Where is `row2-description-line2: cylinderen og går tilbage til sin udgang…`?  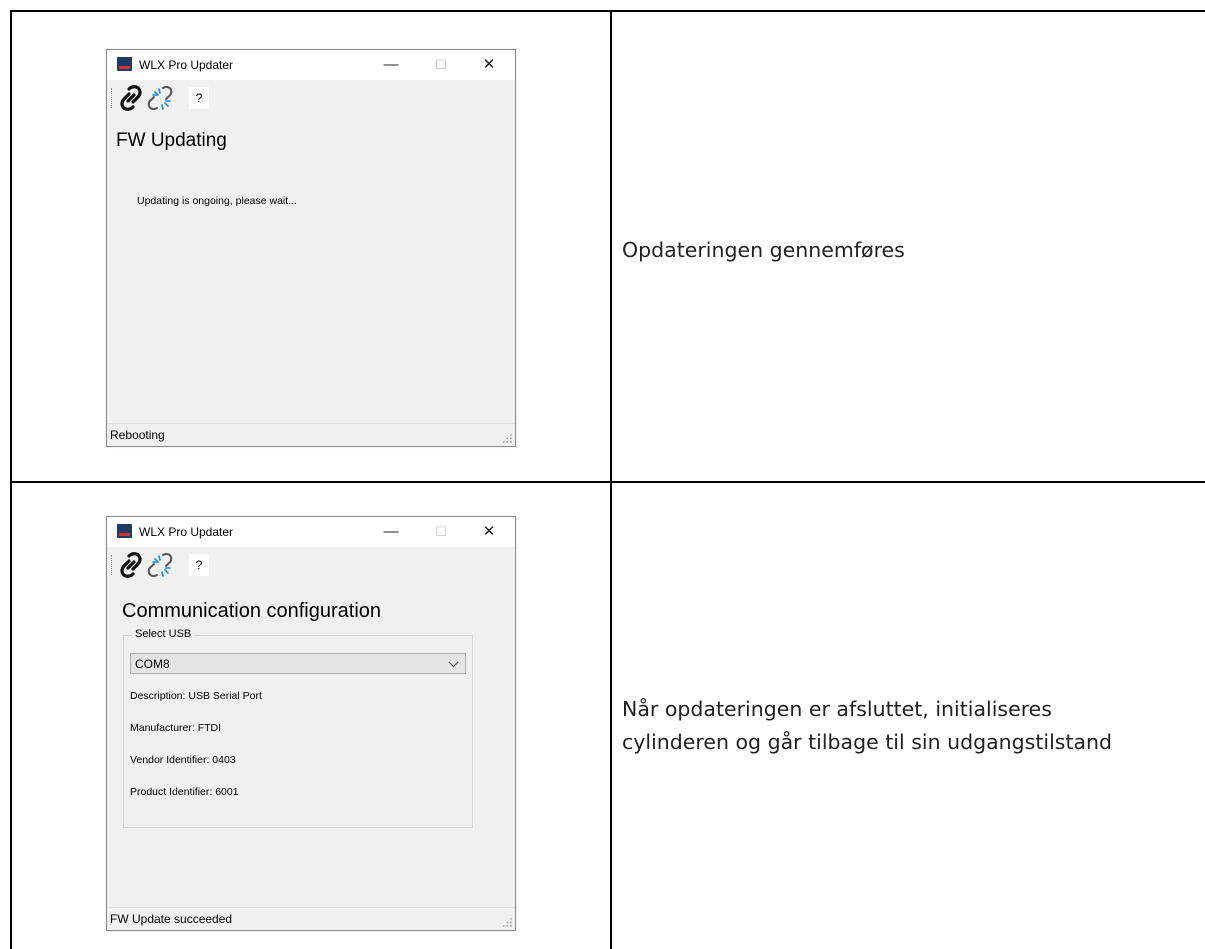
row2-description-line2: cylinderen og går tilbage til sin udgang… is located at coordinates (867, 742).